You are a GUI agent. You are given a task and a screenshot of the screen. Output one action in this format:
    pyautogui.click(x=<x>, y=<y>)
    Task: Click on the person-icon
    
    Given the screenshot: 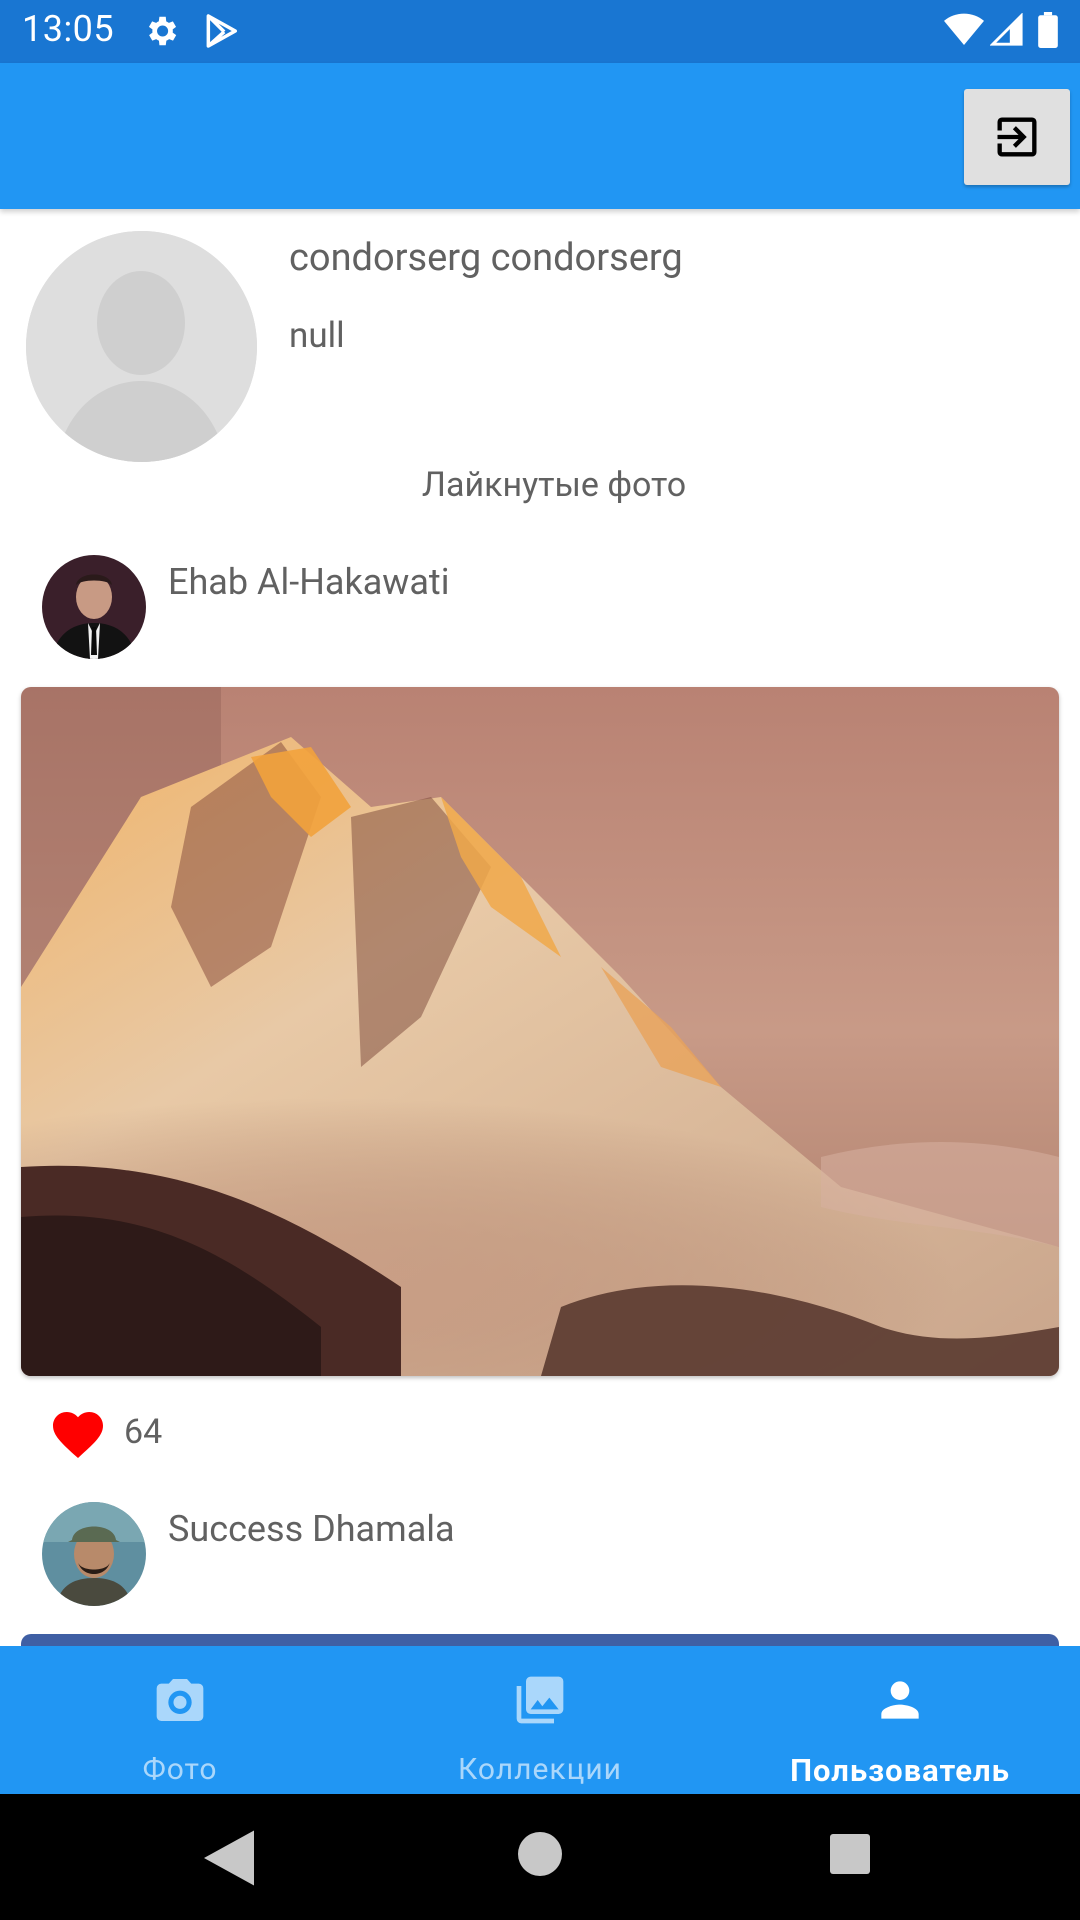 What is the action you would take?
    pyautogui.click(x=900, y=1700)
    